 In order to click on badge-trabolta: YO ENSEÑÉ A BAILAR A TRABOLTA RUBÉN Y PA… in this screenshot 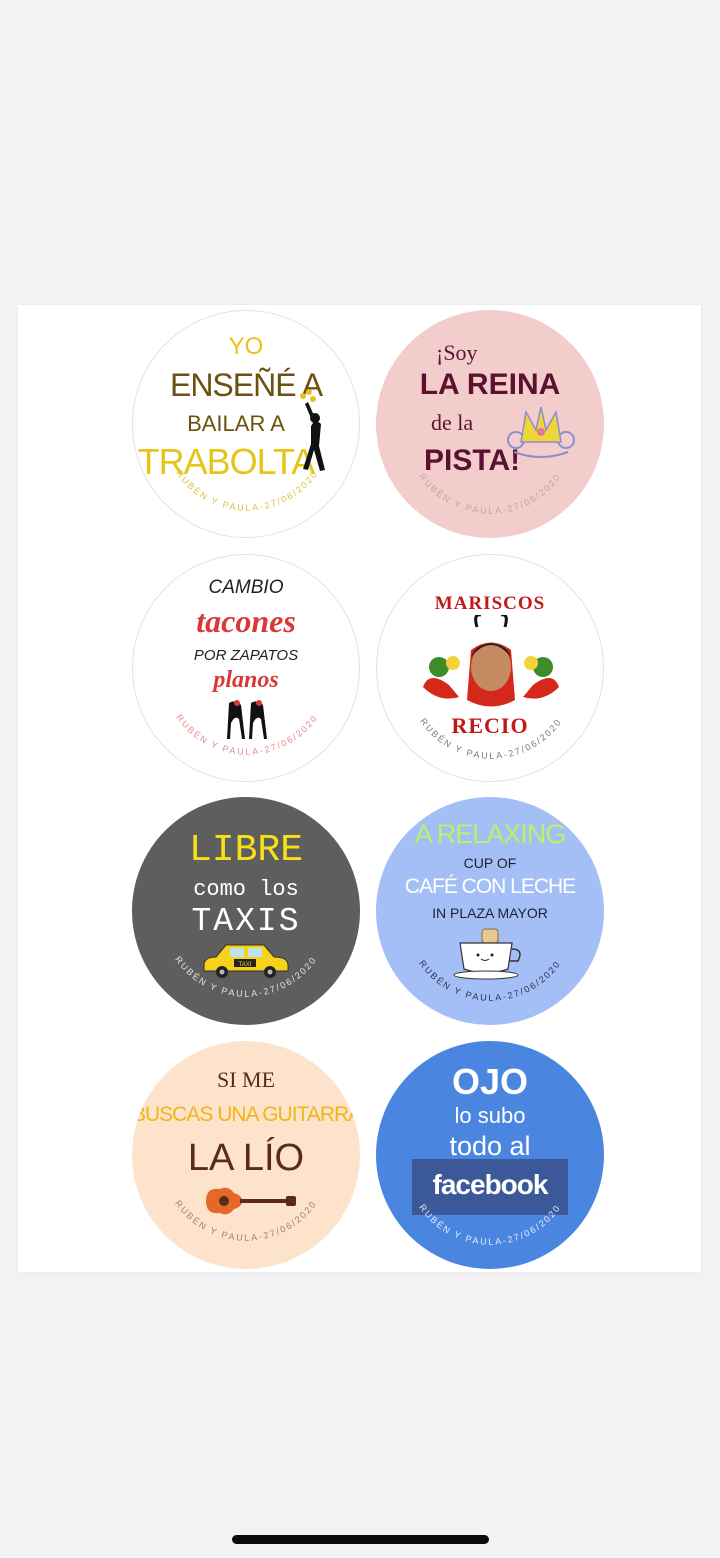, I will do `click(246, 424)`.